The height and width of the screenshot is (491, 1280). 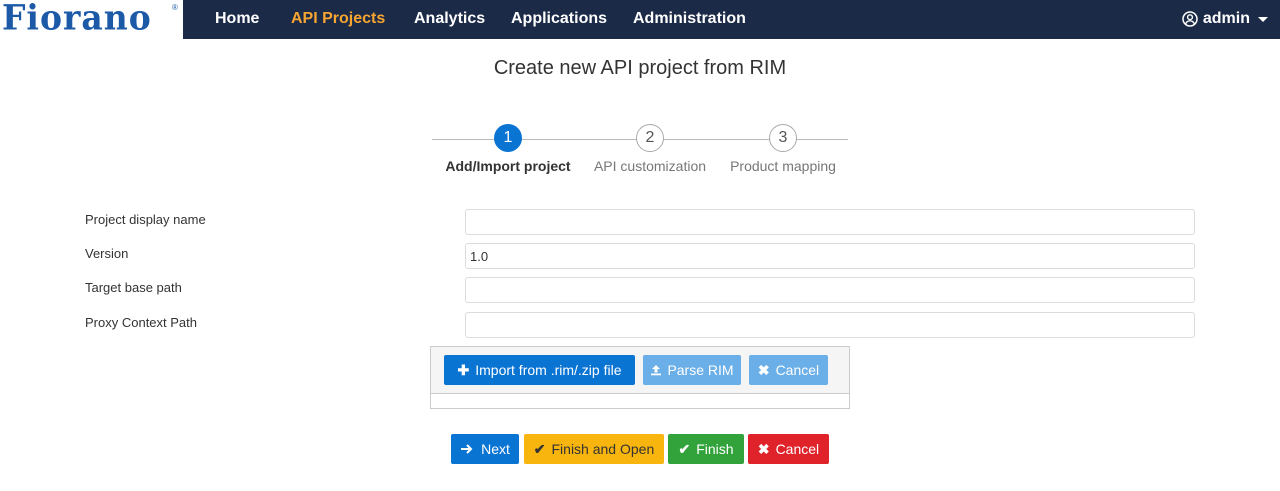 What do you see at coordinates (797, 449) in the screenshot?
I see `cancel-label: Cancel` at bounding box center [797, 449].